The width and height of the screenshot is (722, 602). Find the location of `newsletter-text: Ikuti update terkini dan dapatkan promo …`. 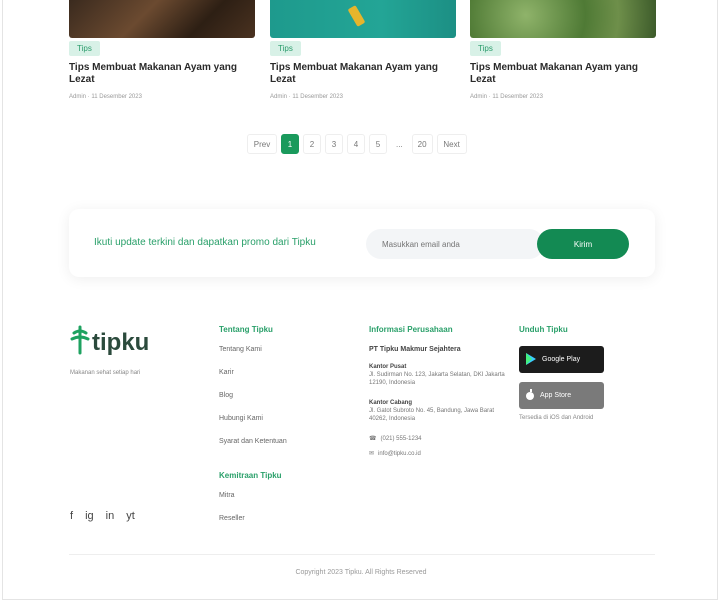

newsletter-text: Ikuti update terkini dan dapatkan promo … is located at coordinates (205, 242).